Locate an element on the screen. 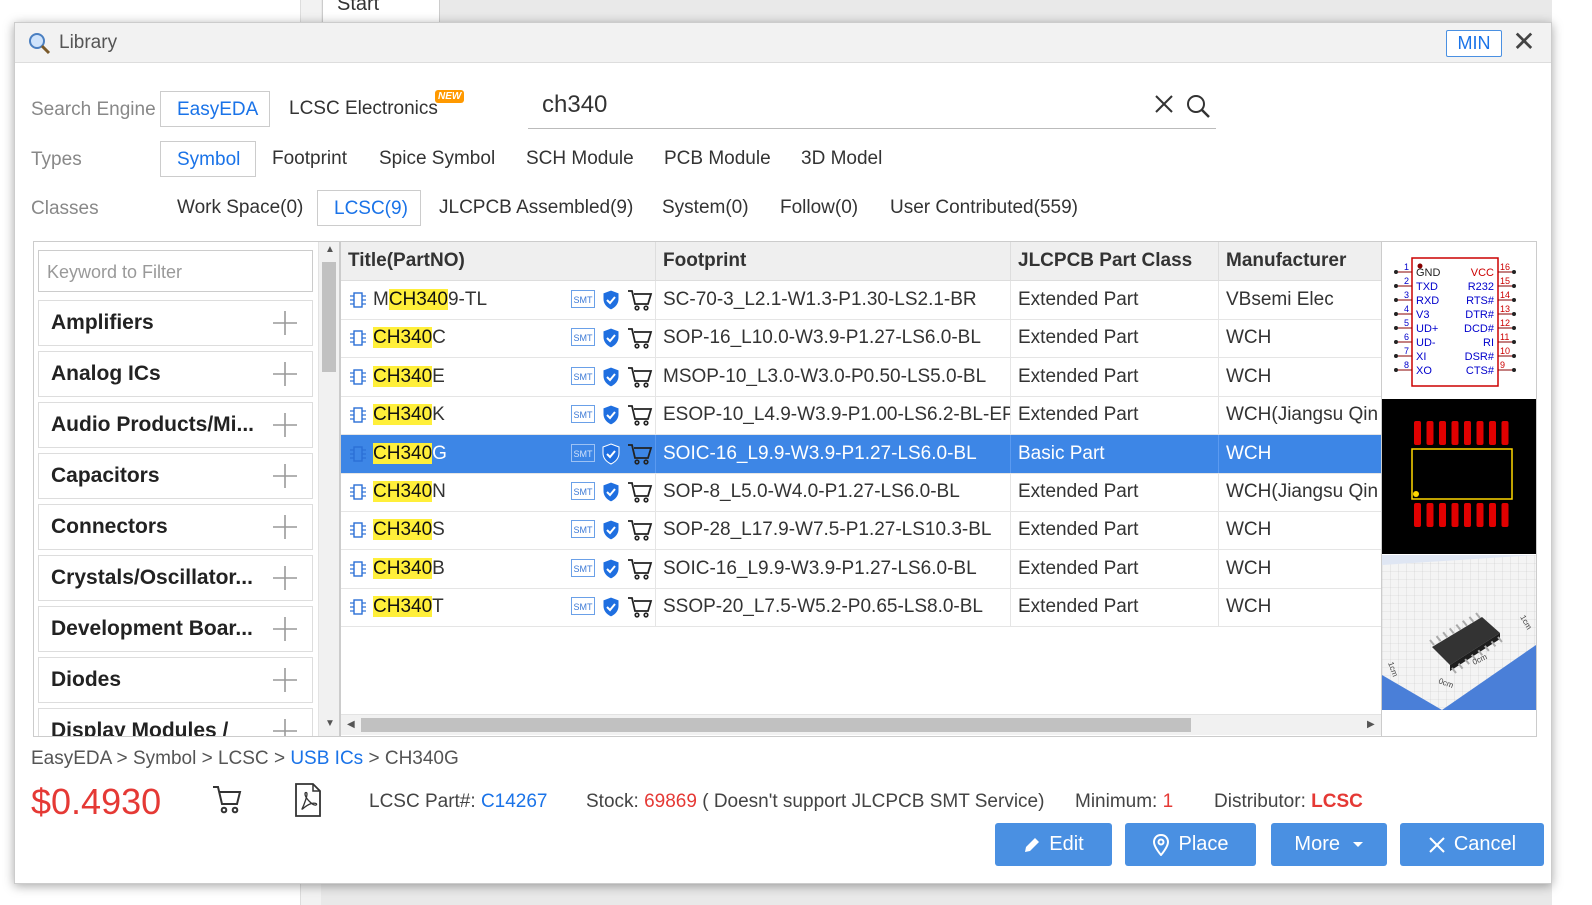  search-box is located at coordinates (872, 107).